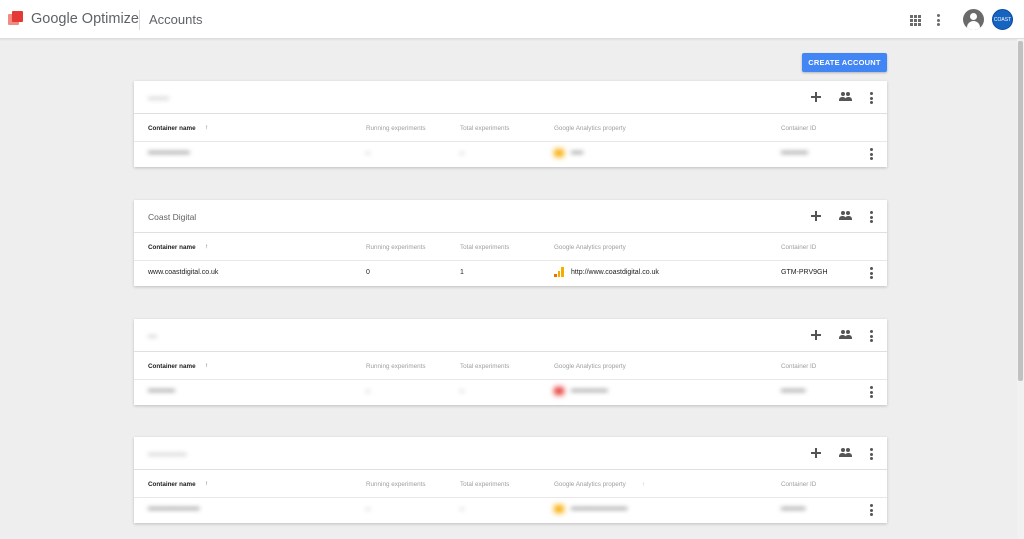  What do you see at coordinates (916, 20) in the screenshot?
I see `apps-grid-icon` at bounding box center [916, 20].